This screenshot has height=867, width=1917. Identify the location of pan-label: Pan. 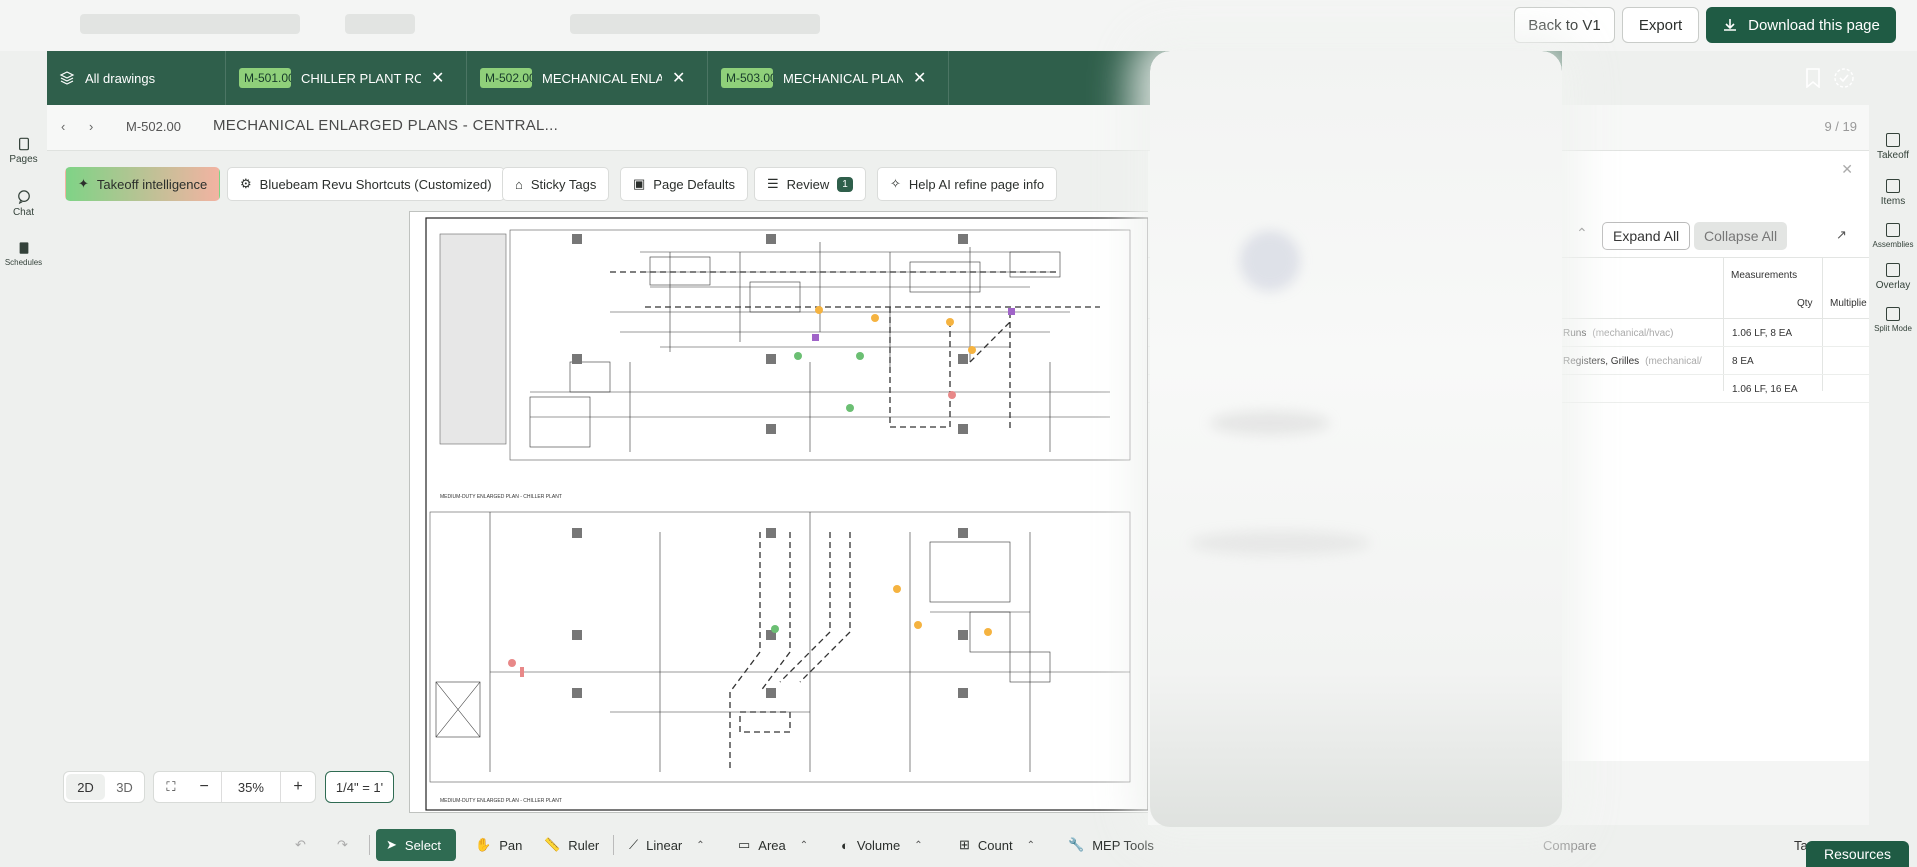
(511, 845).